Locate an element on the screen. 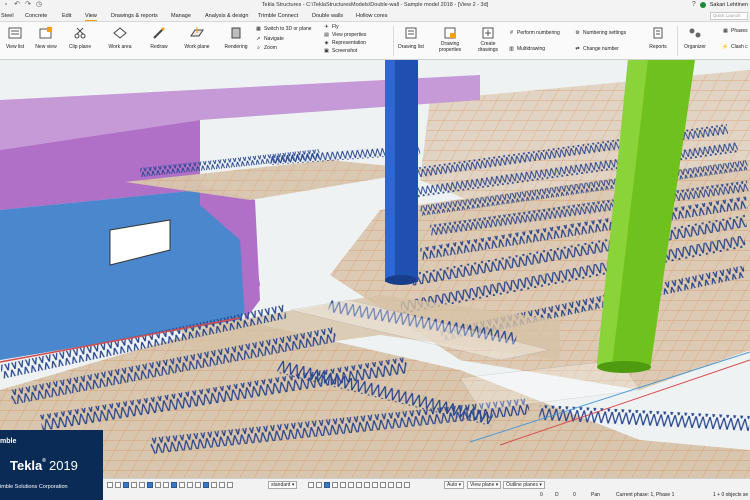  corporation-text: imble Solutions Corporation is located at coordinates (34, 487).